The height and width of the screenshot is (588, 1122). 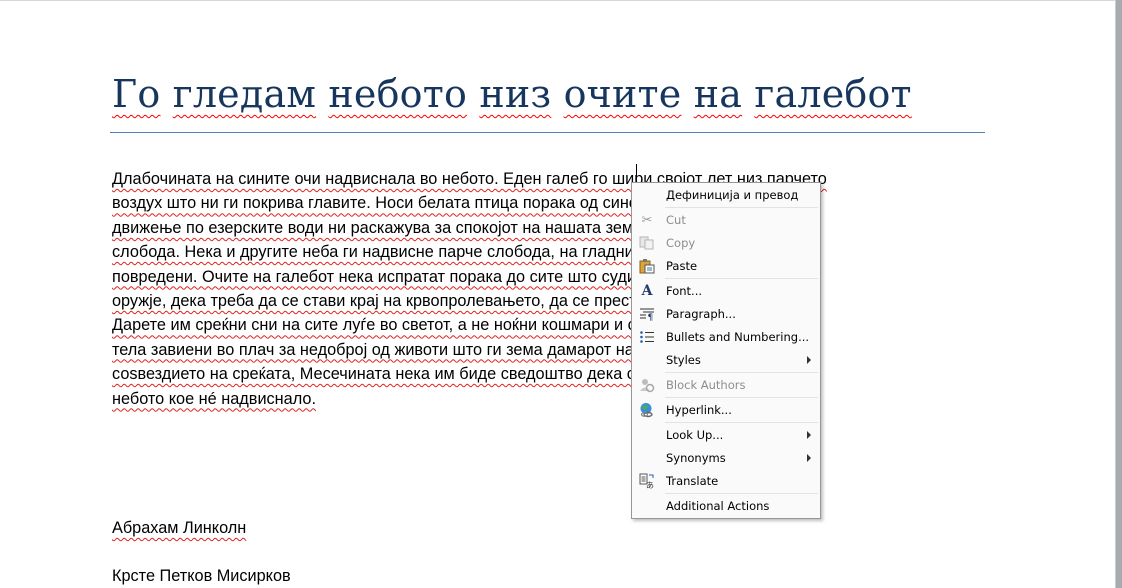 I want to click on menu-item-copy: Copy, so click(x=726, y=243).